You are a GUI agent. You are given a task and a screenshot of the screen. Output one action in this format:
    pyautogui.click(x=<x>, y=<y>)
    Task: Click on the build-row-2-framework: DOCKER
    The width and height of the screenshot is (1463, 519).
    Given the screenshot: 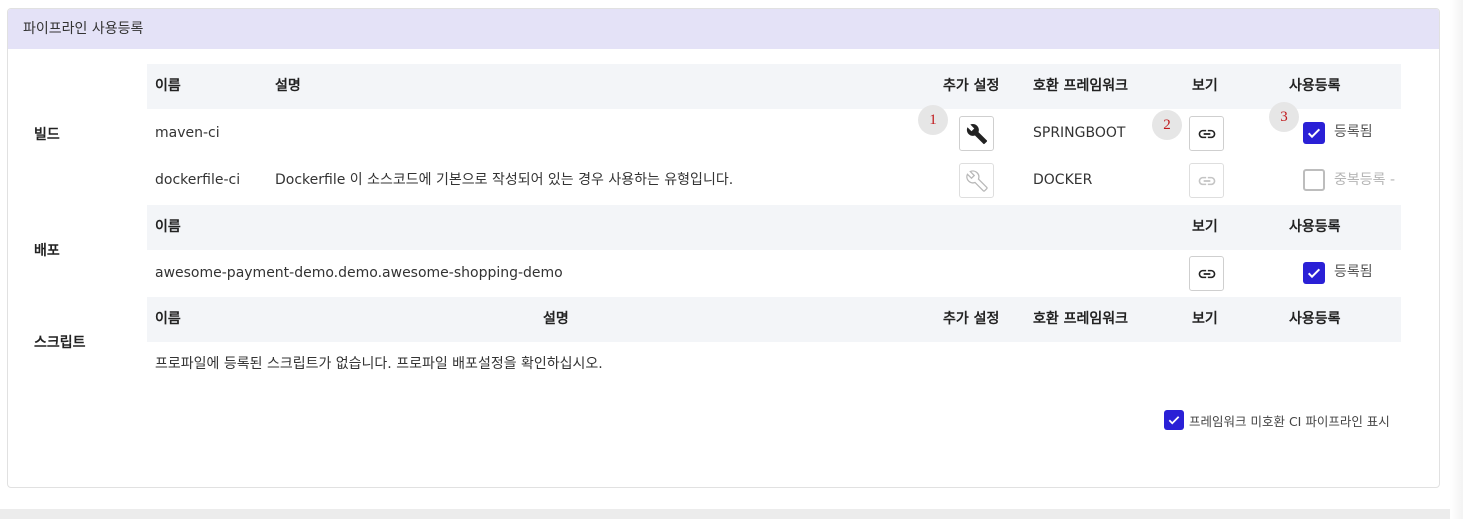 What is the action you would take?
    pyautogui.click(x=1063, y=180)
    